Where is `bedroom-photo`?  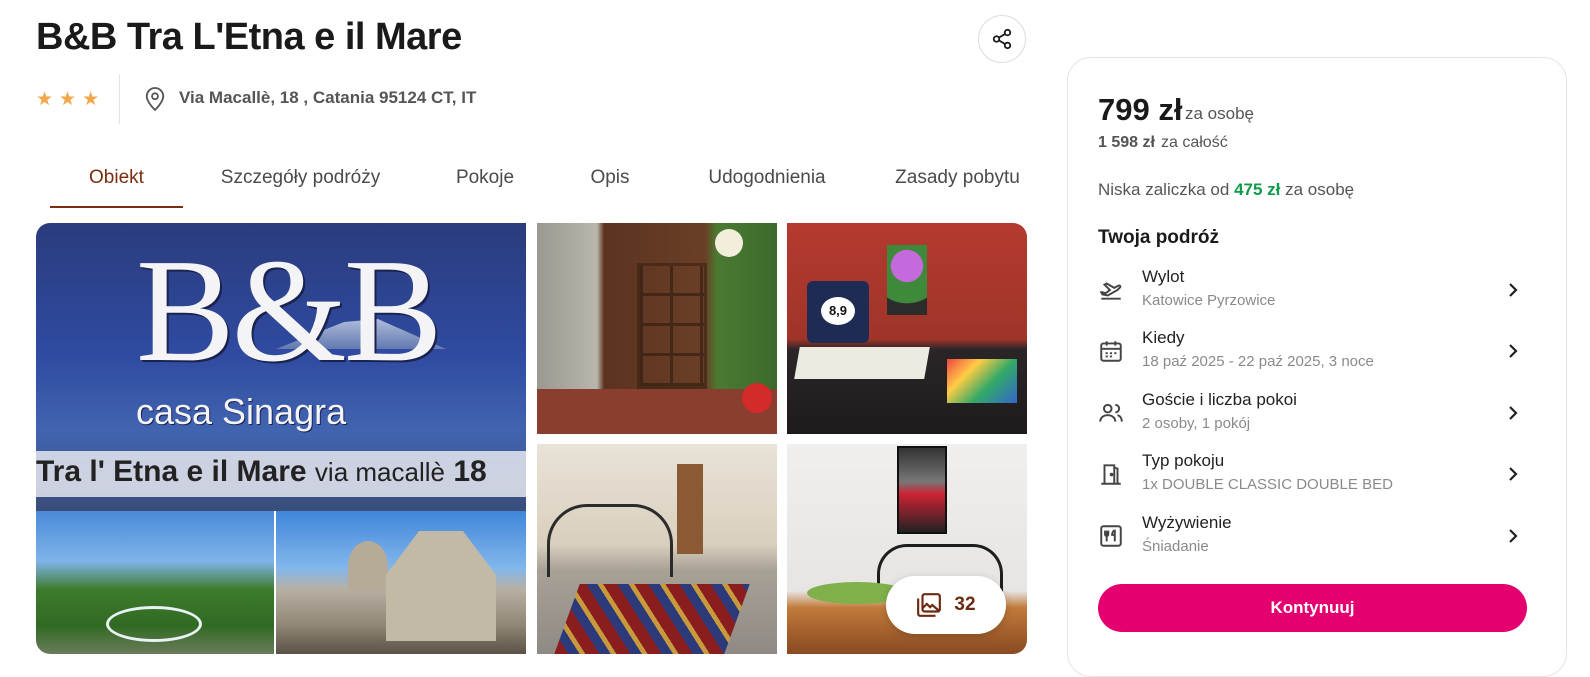
bedroom-photo is located at coordinates (657, 549).